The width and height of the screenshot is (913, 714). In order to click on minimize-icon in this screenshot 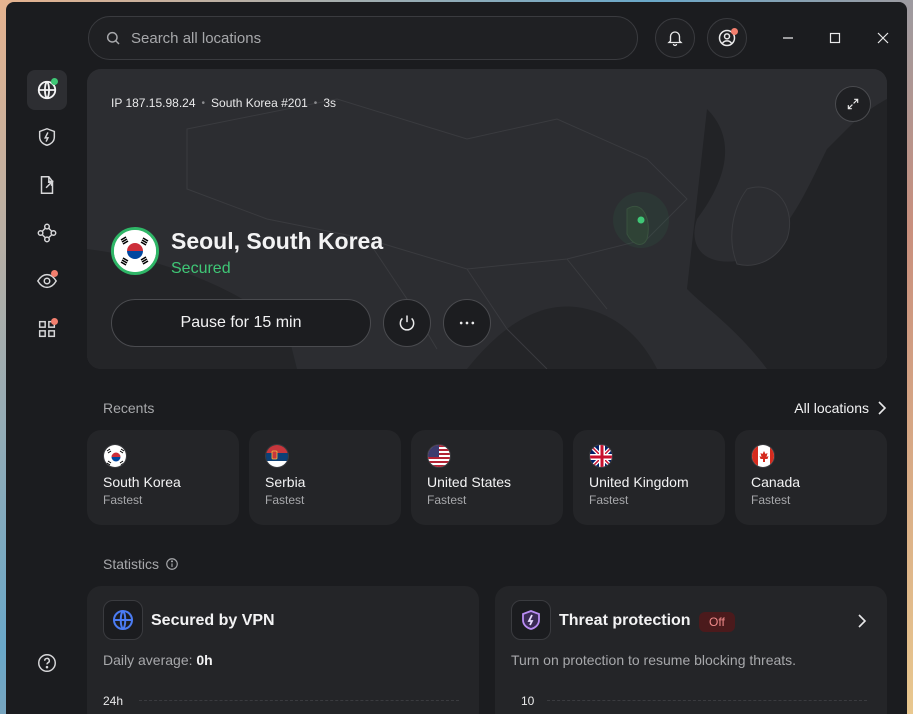, I will do `click(788, 38)`.